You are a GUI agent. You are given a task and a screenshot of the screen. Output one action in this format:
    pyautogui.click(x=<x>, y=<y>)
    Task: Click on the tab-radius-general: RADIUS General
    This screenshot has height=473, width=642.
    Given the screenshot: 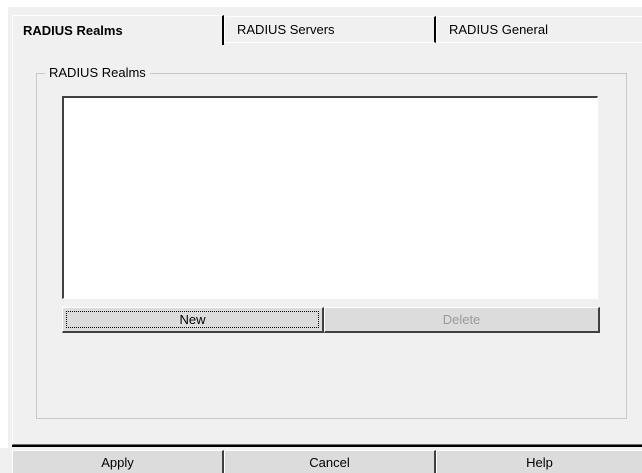 What is the action you would take?
    pyautogui.click(x=539, y=29)
    